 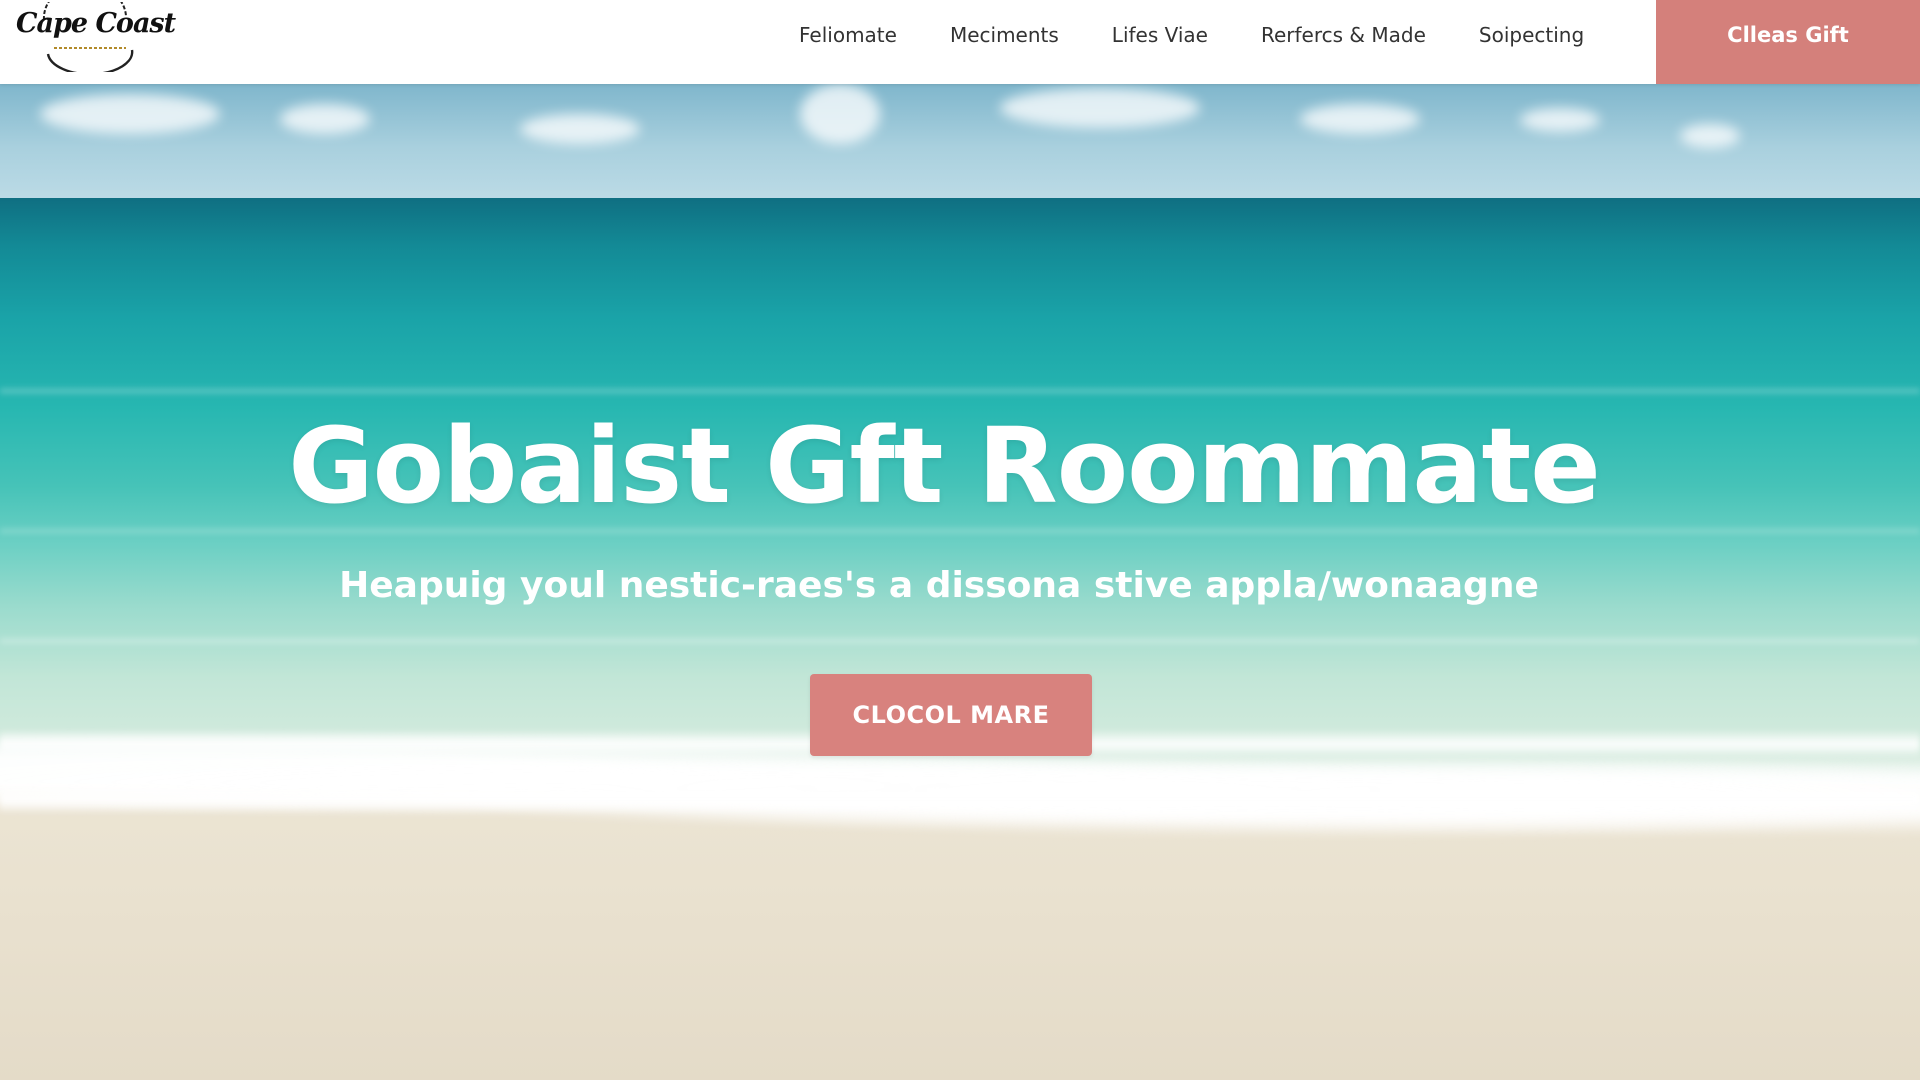 What do you see at coordinates (944, 466) in the screenshot?
I see `hero-title: Gobaist Gft Roommate` at bounding box center [944, 466].